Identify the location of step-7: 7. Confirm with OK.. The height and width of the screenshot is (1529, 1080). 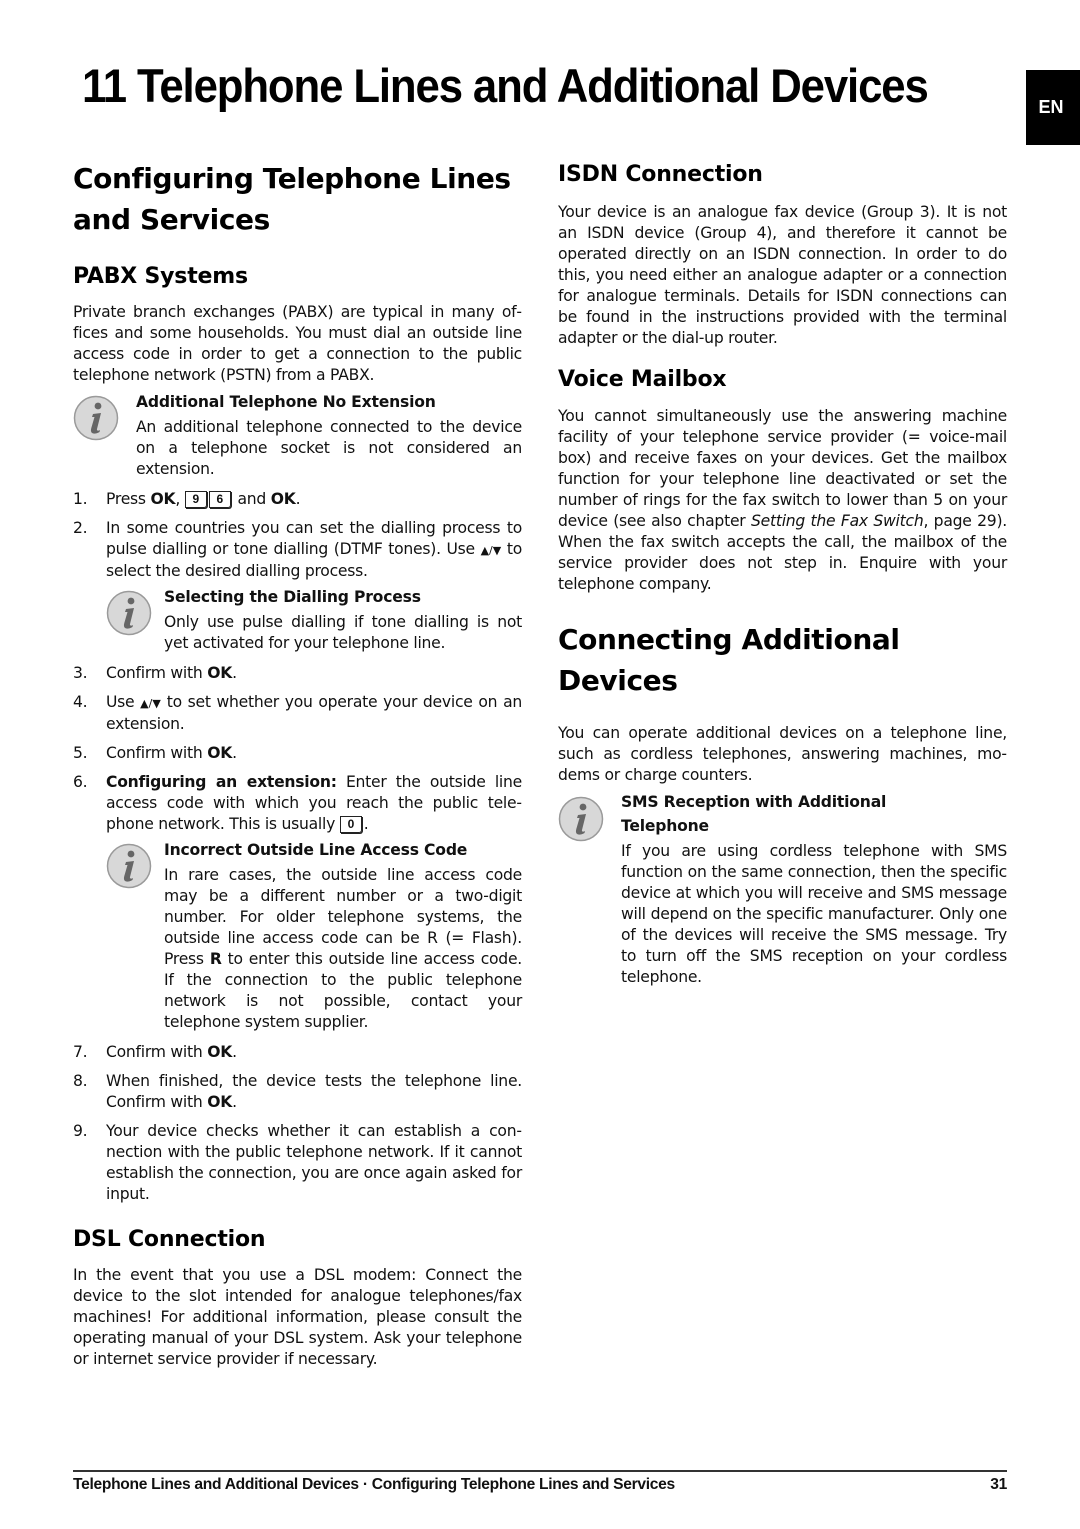
(155, 1052).